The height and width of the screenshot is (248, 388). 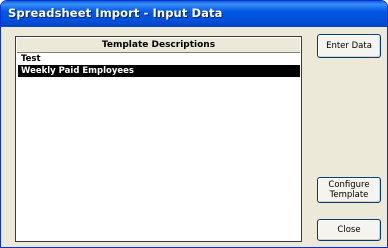 What do you see at coordinates (159, 59) in the screenshot?
I see `list-item-test: Test` at bounding box center [159, 59].